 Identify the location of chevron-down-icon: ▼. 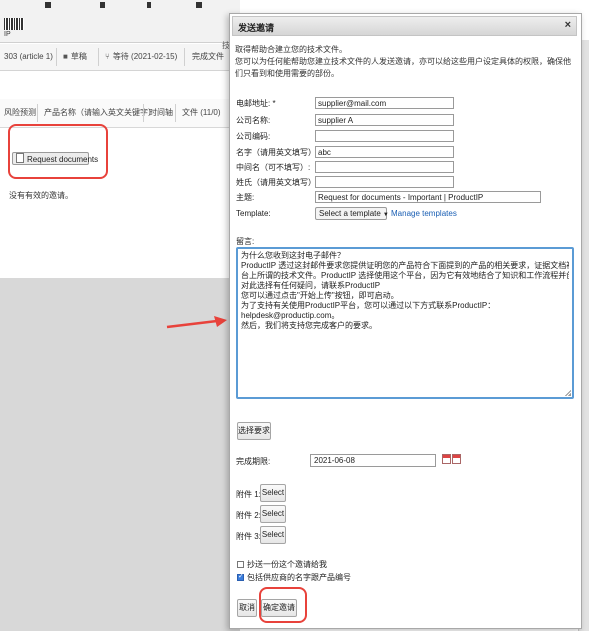
(385, 215).